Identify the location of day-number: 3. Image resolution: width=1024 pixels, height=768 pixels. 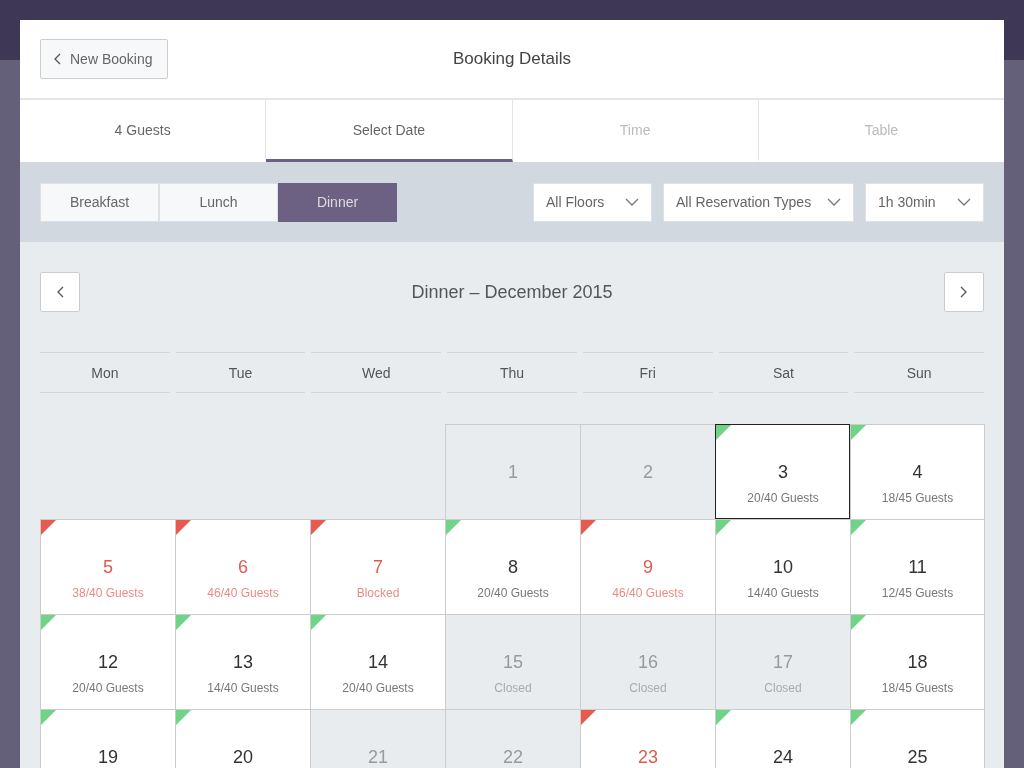
(783, 472).